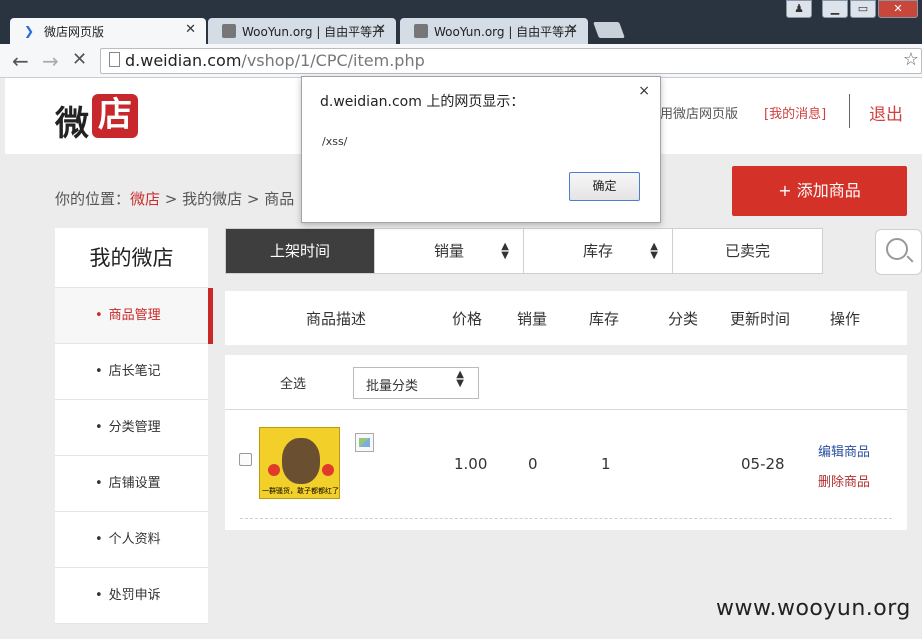  Describe the element at coordinates (335, 141) in the screenshot. I see `dialog-message: /xss/` at that location.